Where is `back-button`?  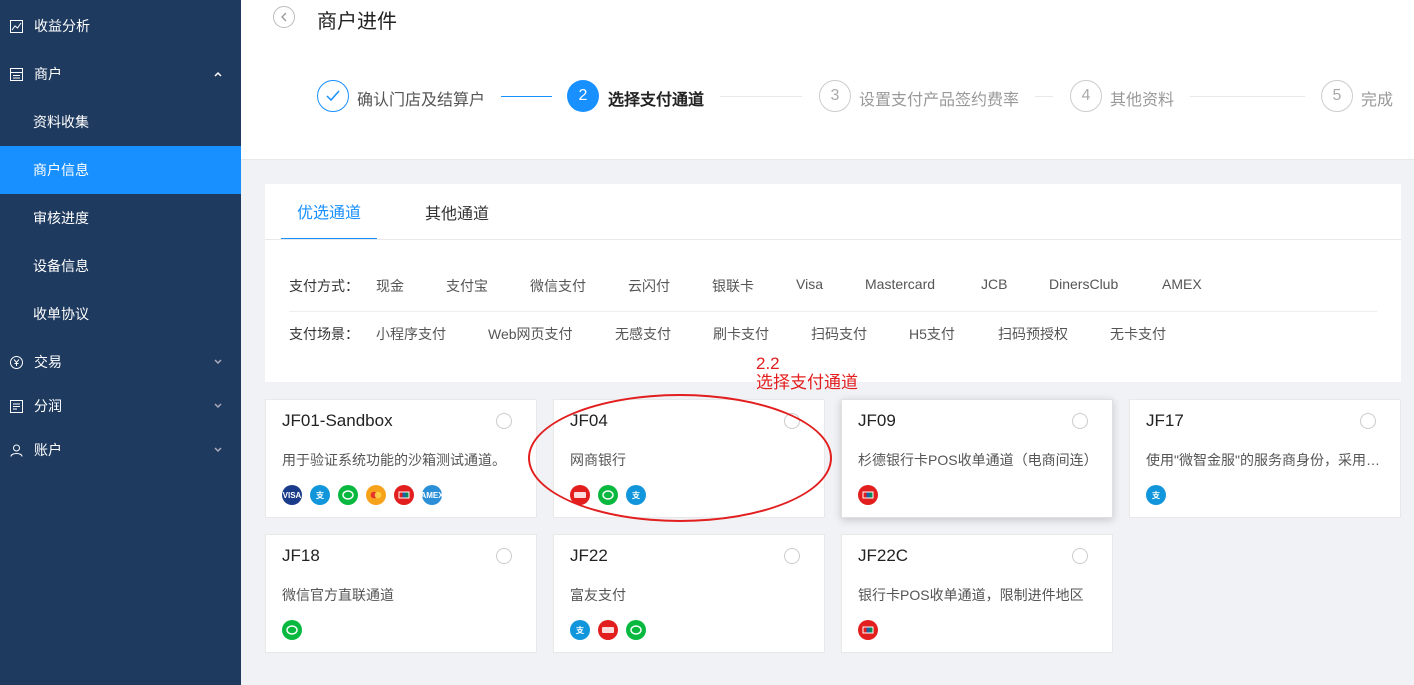 back-button is located at coordinates (284, 17).